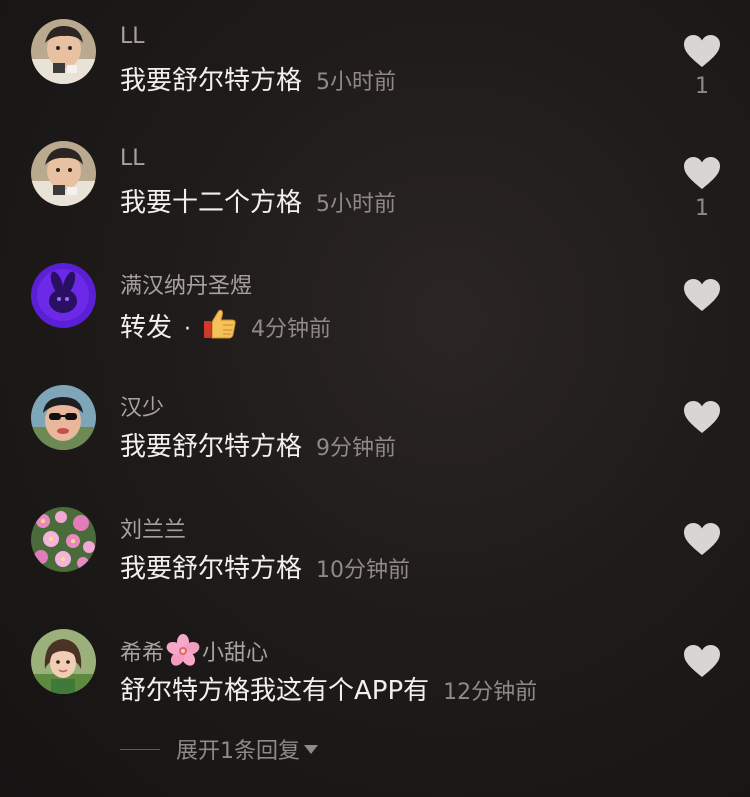 The image size is (750, 797). I want to click on expand-replies-button: 展开1条回复, so click(219, 749).